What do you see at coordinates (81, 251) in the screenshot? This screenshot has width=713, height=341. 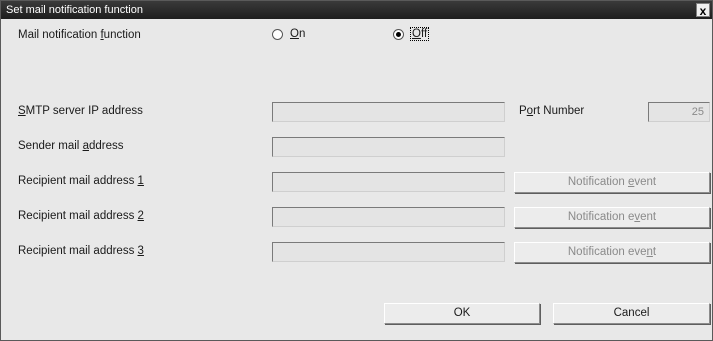 I see `recipient-3-label: Recipient mail address 3` at bounding box center [81, 251].